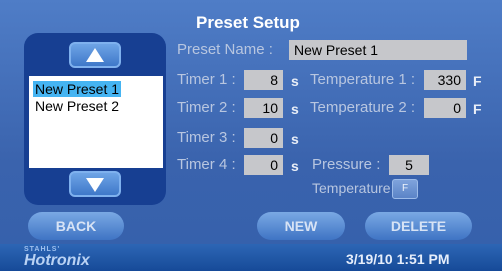 This screenshot has height=271, width=502. What do you see at coordinates (378, 50) in the screenshot?
I see `preset-name-field: New Preset 1` at bounding box center [378, 50].